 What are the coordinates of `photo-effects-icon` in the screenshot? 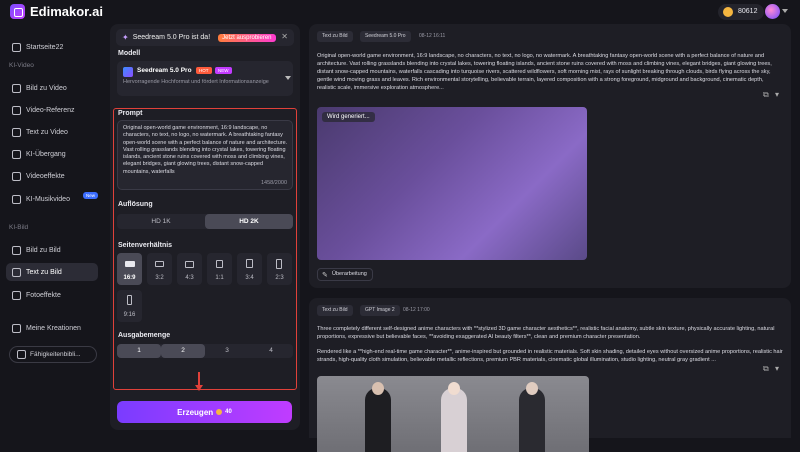 It's located at (16, 295).